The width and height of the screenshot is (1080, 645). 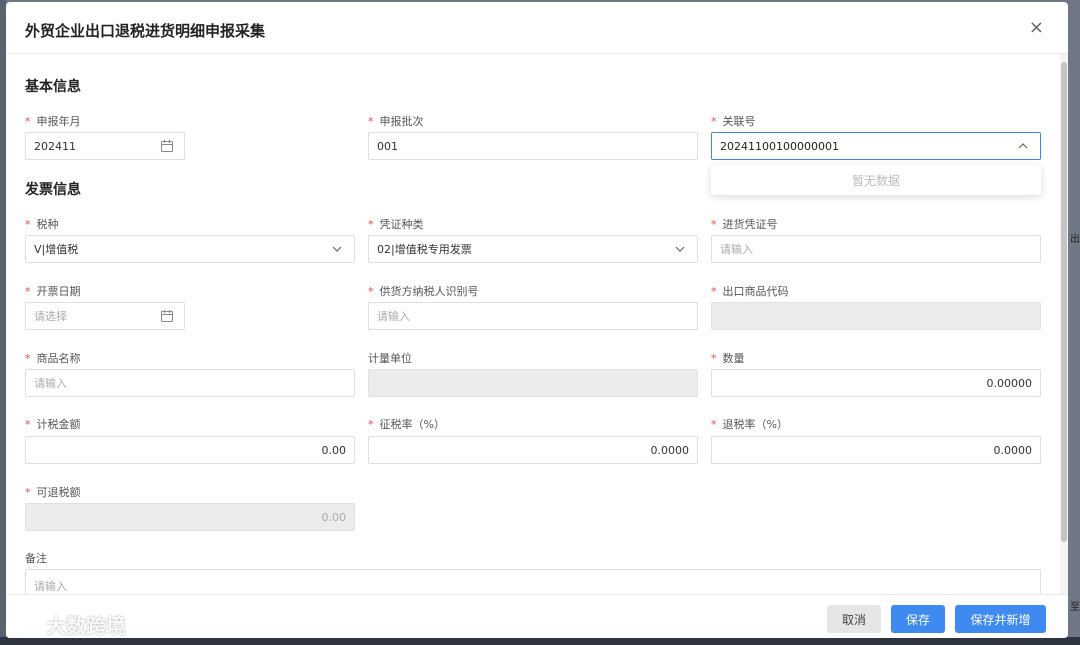 What do you see at coordinates (423, 291) in the screenshot?
I see `label-supplier-tax-id: * 供货方纳税人识别号` at bounding box center [423, 291].